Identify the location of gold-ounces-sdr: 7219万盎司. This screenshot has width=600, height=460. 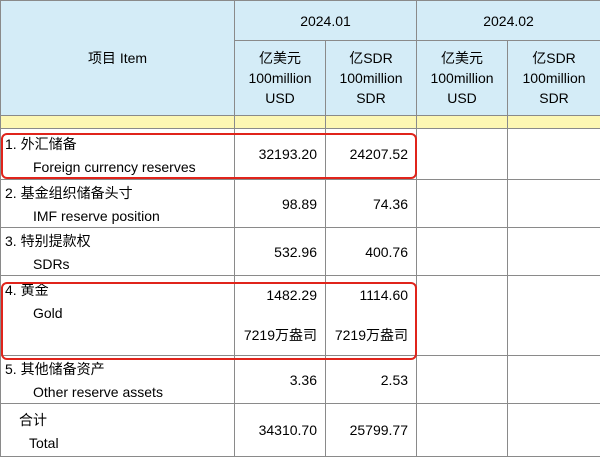
(371, 334).